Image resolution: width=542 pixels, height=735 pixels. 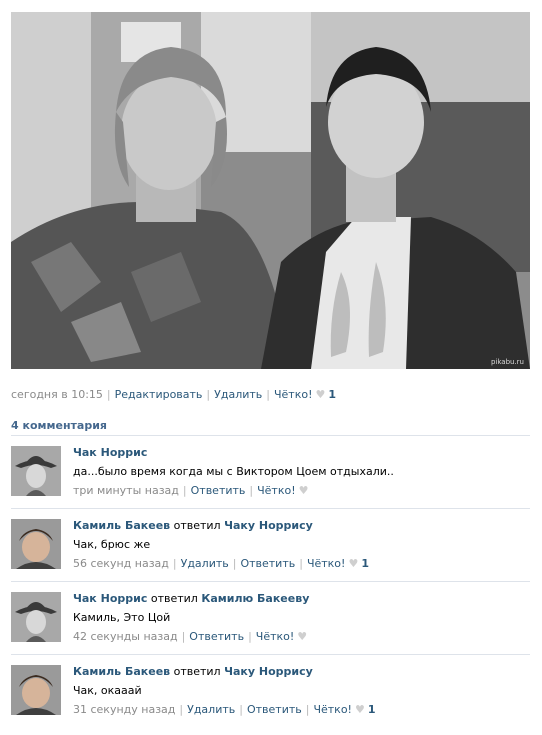 I want to click on comment-text: Камиль, Это Цой, so click(x=122, y=617).